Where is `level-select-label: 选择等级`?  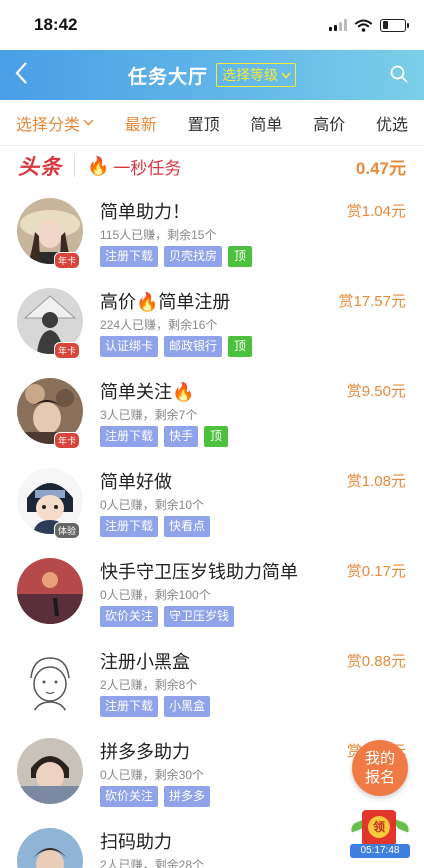 level-select-label: 选择等级 is located at coordinates (250, 75).